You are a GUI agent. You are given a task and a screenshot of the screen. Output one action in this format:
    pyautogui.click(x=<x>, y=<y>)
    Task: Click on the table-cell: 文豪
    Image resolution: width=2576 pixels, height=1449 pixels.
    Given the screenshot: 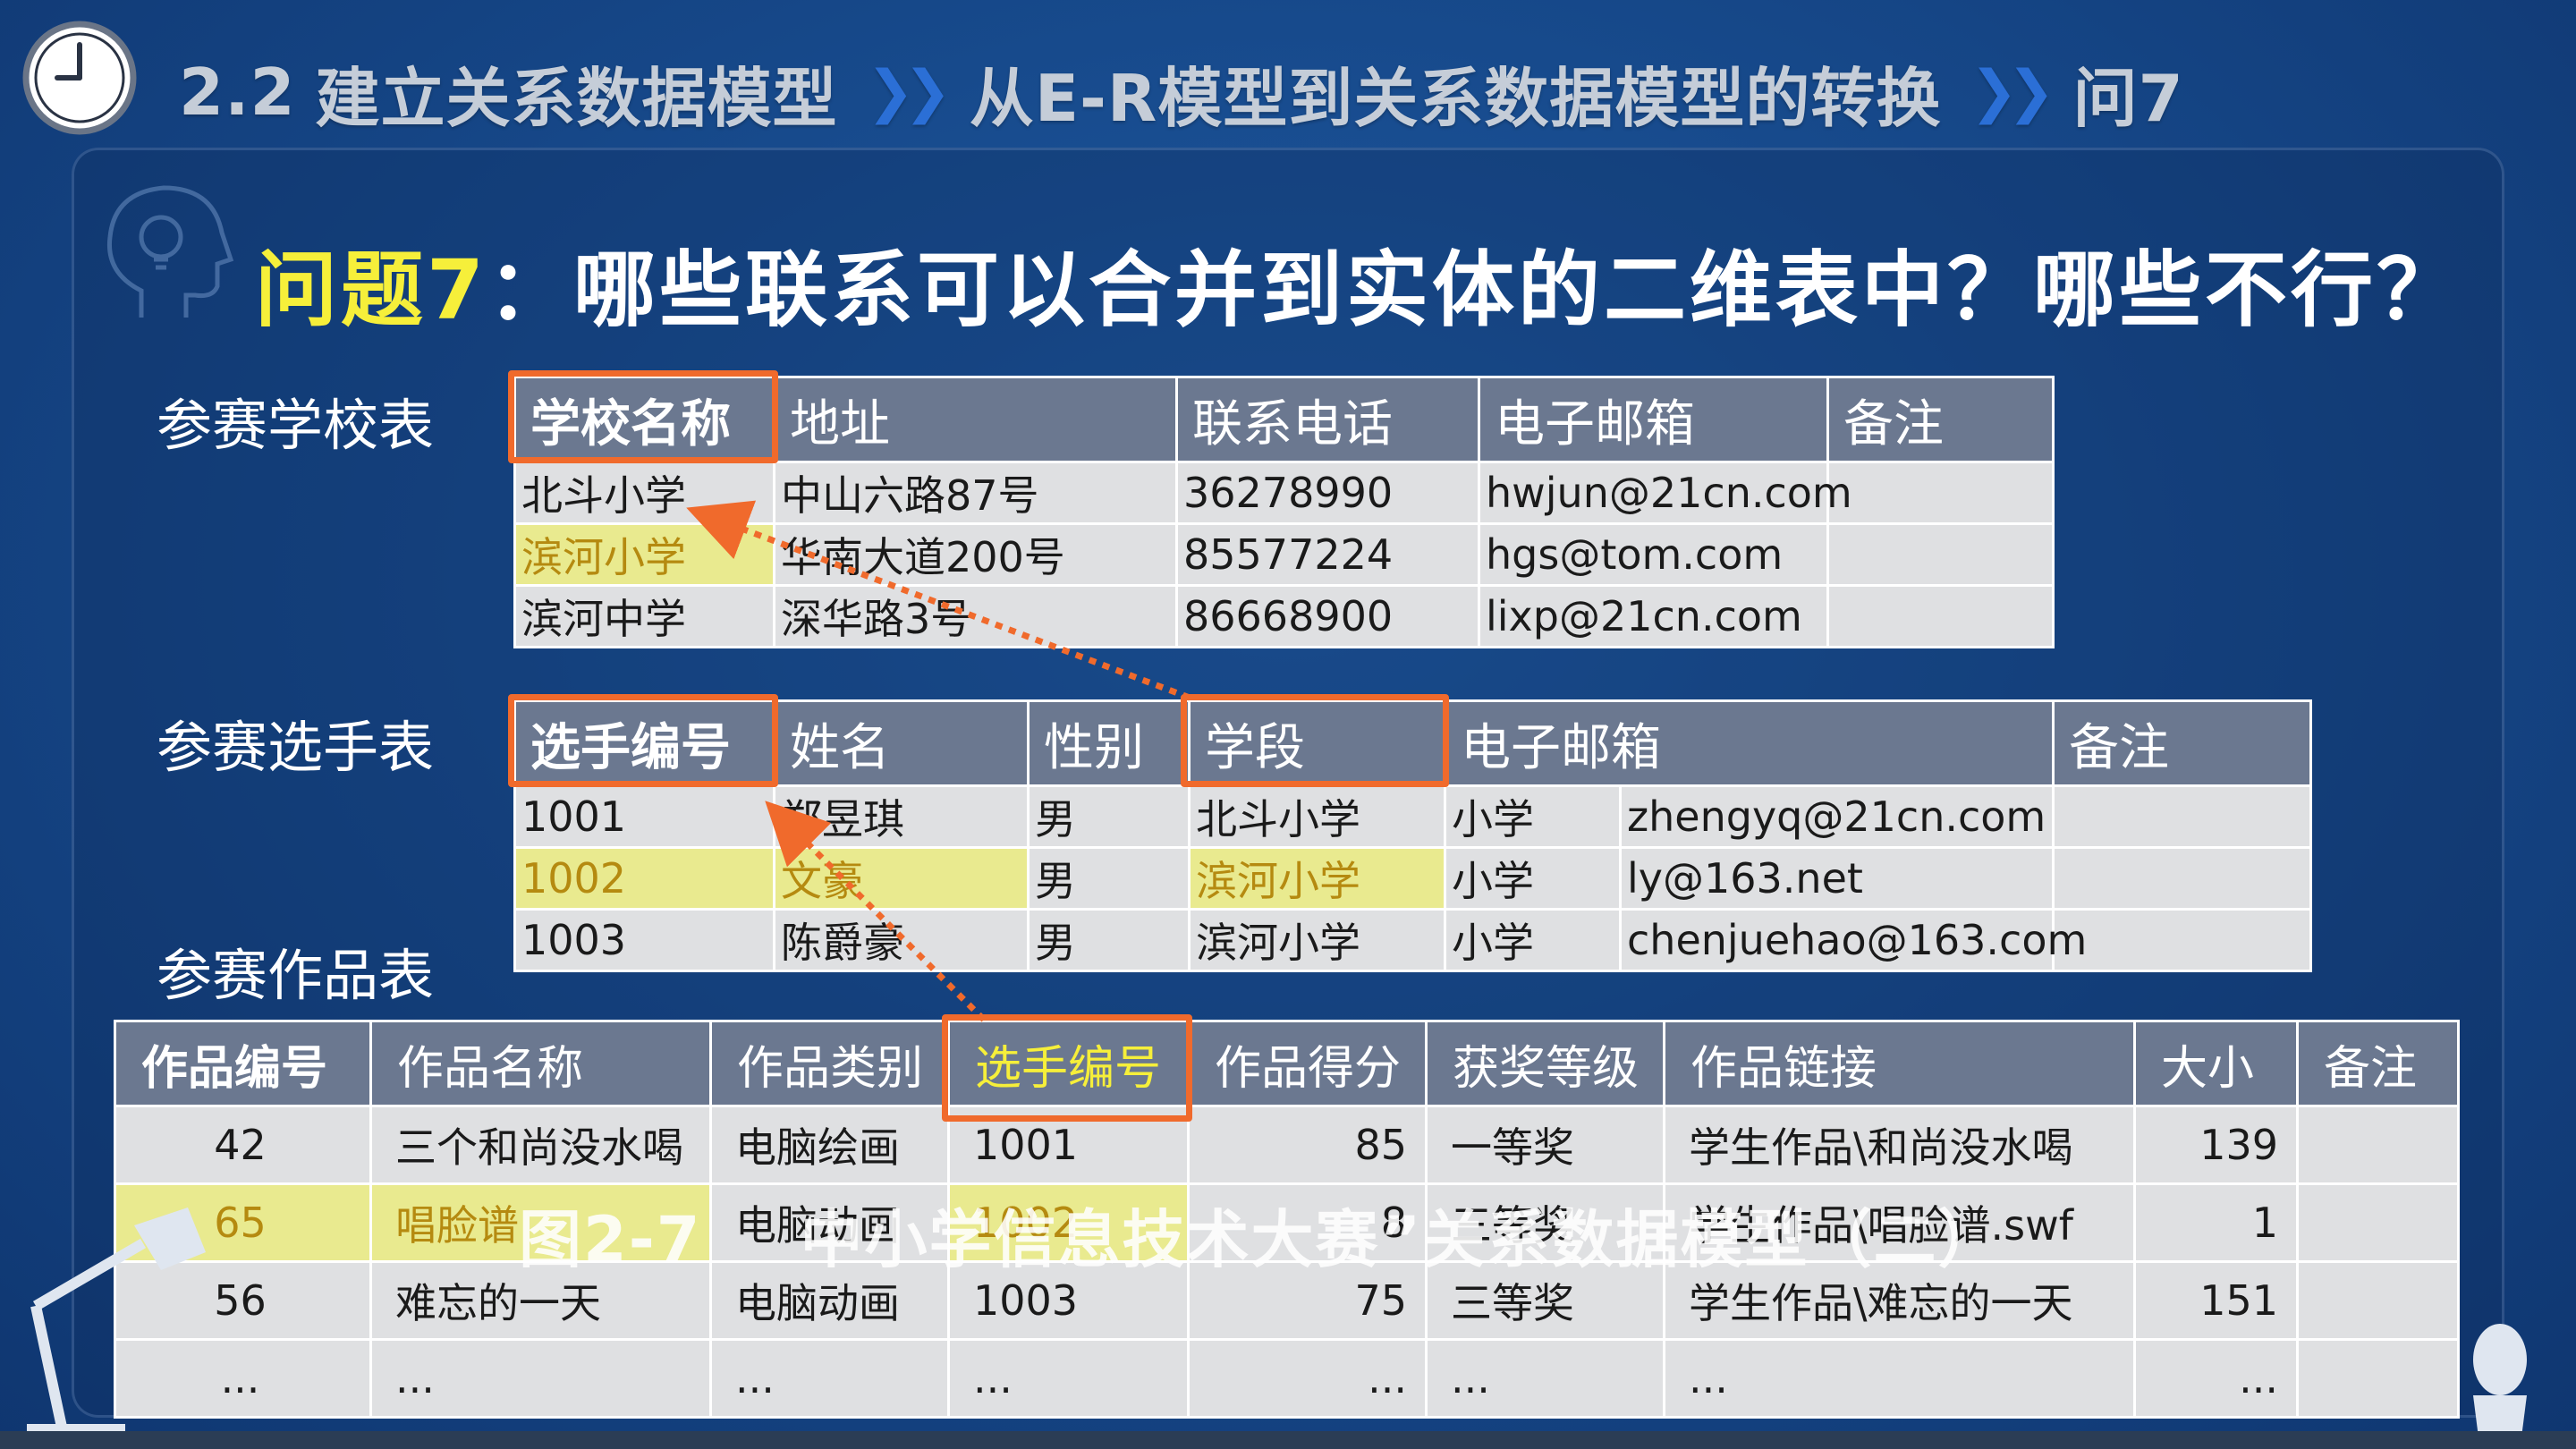 What is the action you would take?
    pyautogui.click(x=901, y=878)
    